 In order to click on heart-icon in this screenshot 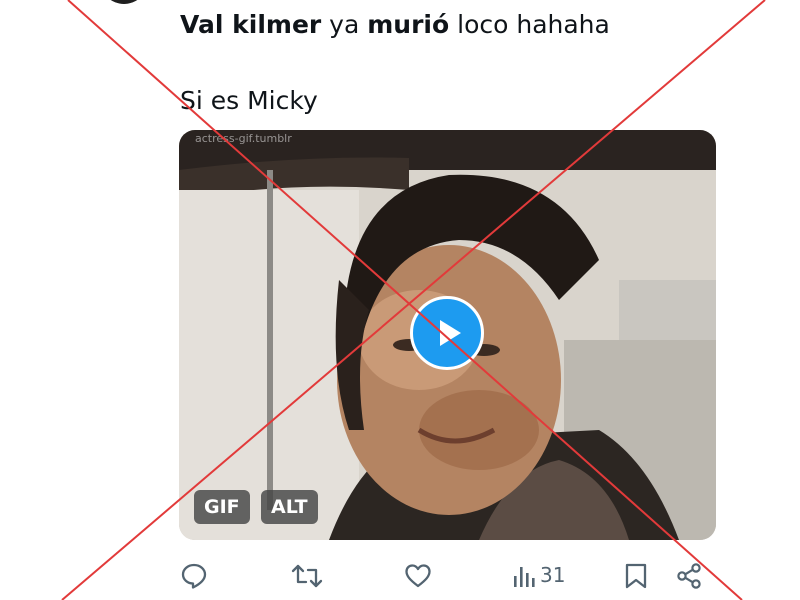, I will do `click(418, 576)`.